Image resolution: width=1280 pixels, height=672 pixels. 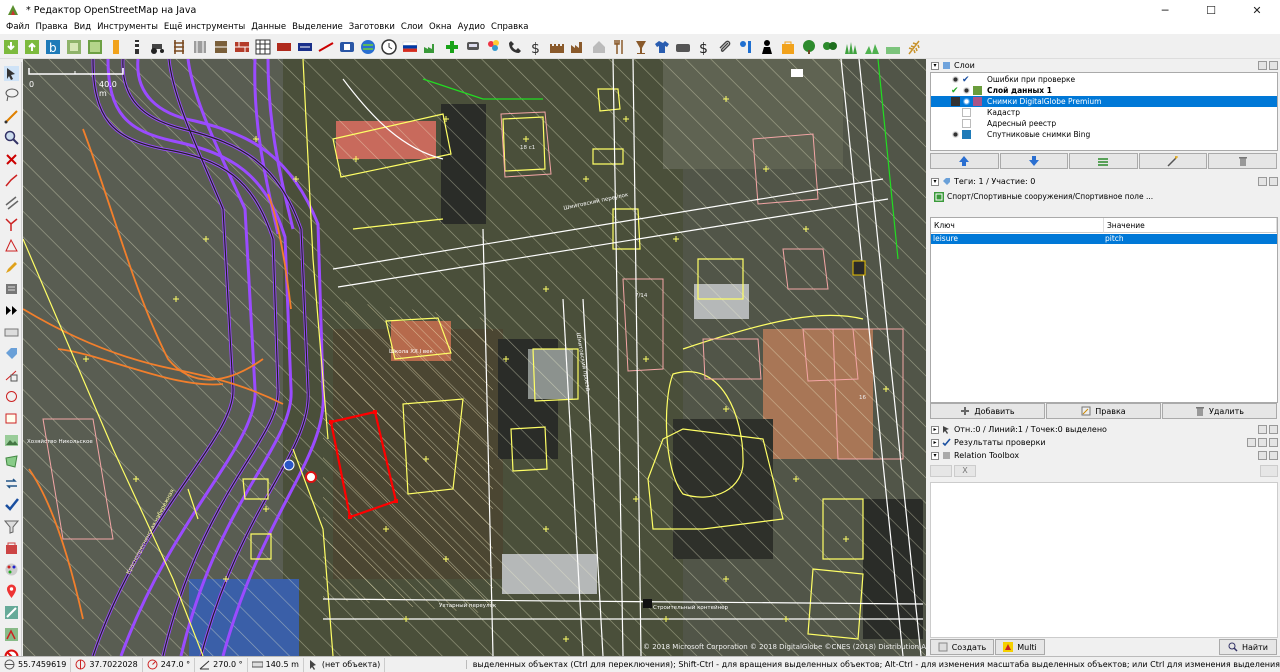 What do you see at coordinates (127, 27) in the screenshot?
I see `menu-tools: Инструменты` at bounding box center [127, 27].